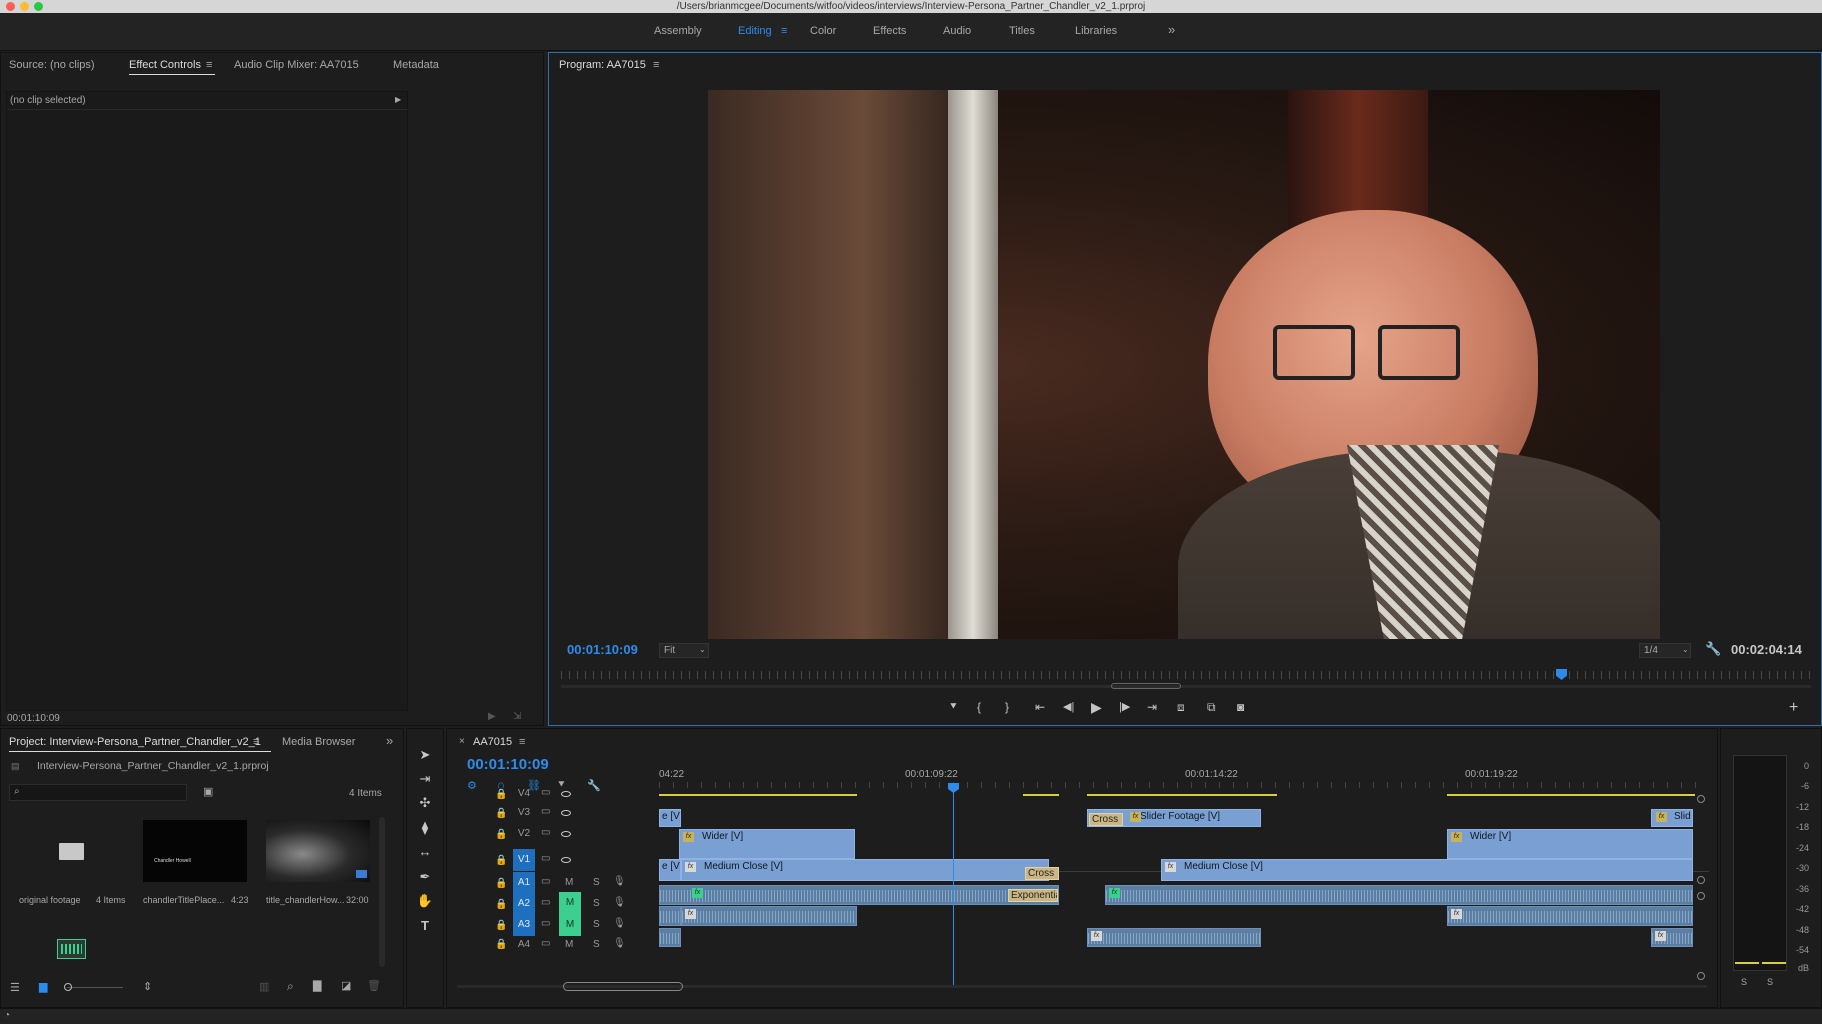 This screenshot has width=1822, height=1024. Describe the element at coordinates (755, 31) in the screenshot. I see `workspace-editing: Editing` at that location.